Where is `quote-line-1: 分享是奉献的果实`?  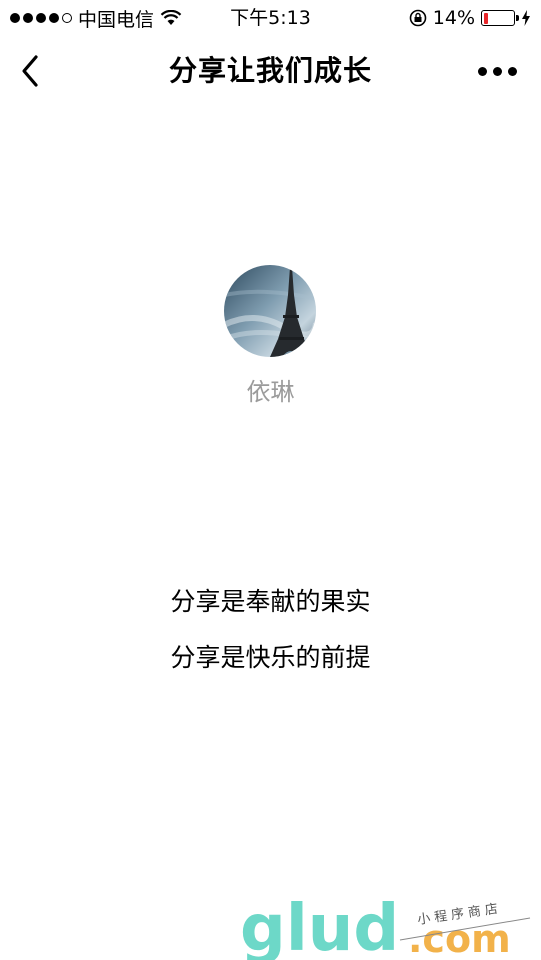 quote-line-1: 分享是奉献的果实 is located at coordinates (270, 601).